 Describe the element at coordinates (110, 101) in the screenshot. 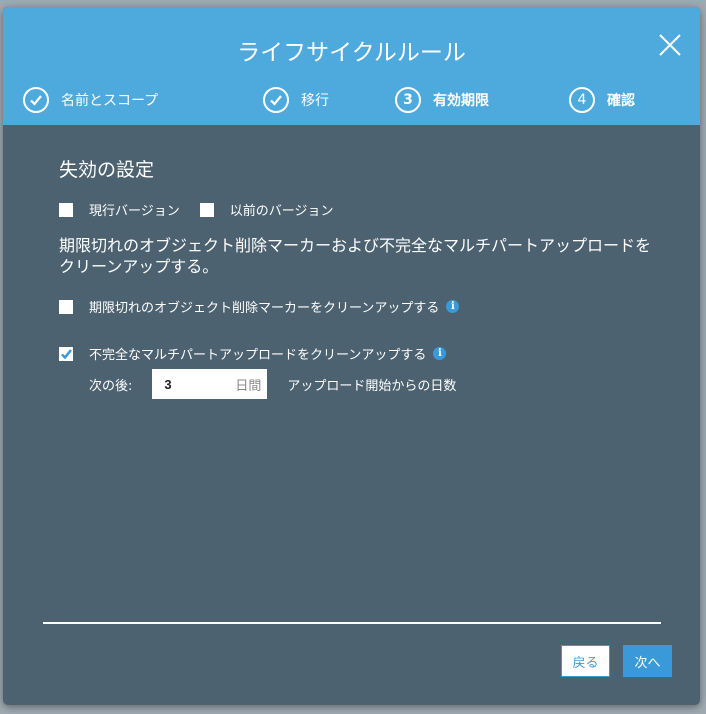

I see `step-label: 名前とスコープ` at that location.